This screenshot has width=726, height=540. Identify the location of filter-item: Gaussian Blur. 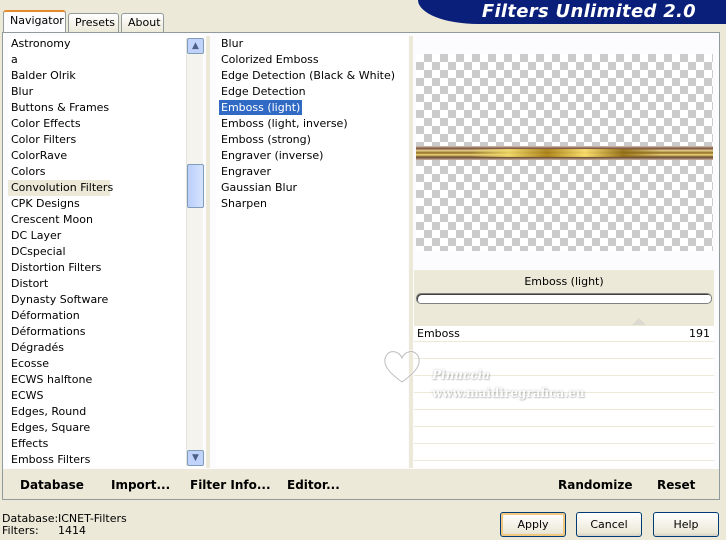
(312, 188).